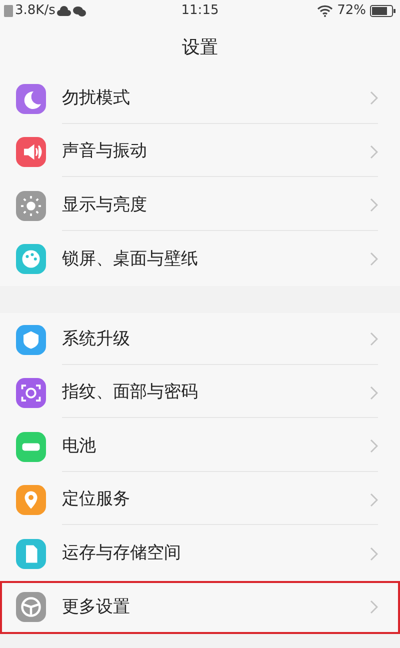 This screenshot has width=400, height=648. I want to click on settings-row: 勿扰模式, so click(200, 99).